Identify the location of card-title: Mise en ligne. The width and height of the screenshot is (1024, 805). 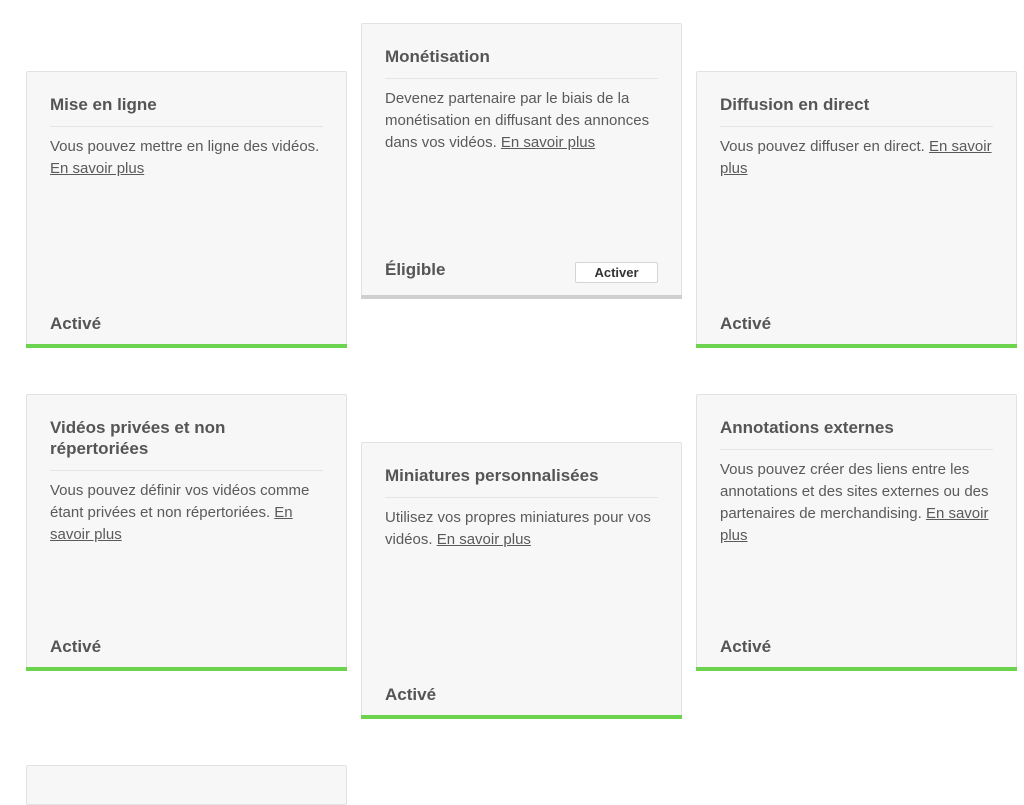
(186, 110).